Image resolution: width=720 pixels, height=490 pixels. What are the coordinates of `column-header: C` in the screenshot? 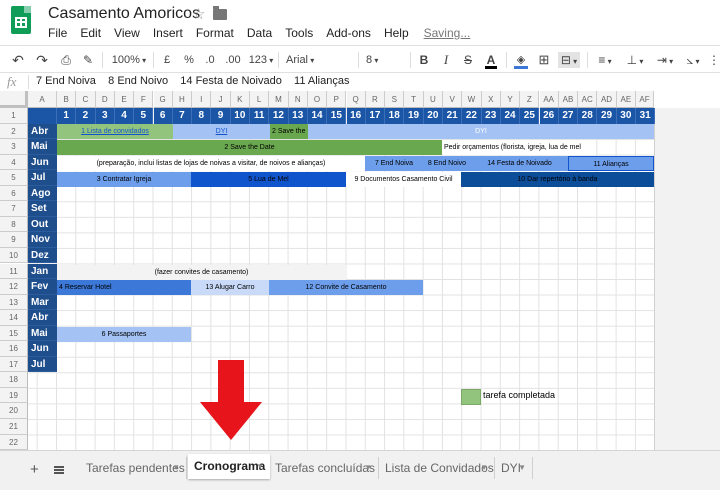 It's located at (86, 99).